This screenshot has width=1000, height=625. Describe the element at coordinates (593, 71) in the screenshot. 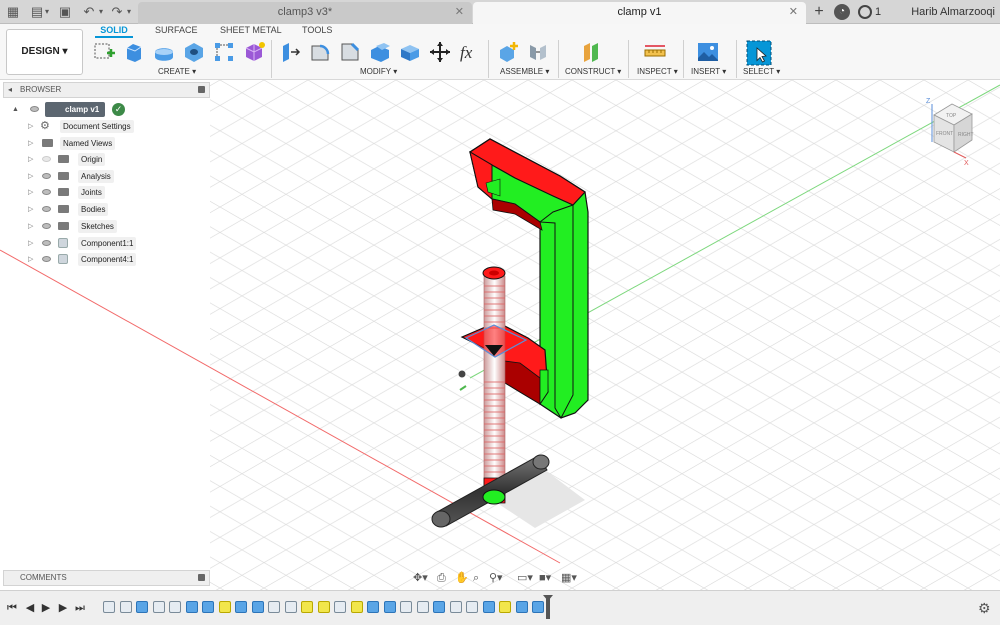

I see `construct-menu: CONSTRUCT` at that location.